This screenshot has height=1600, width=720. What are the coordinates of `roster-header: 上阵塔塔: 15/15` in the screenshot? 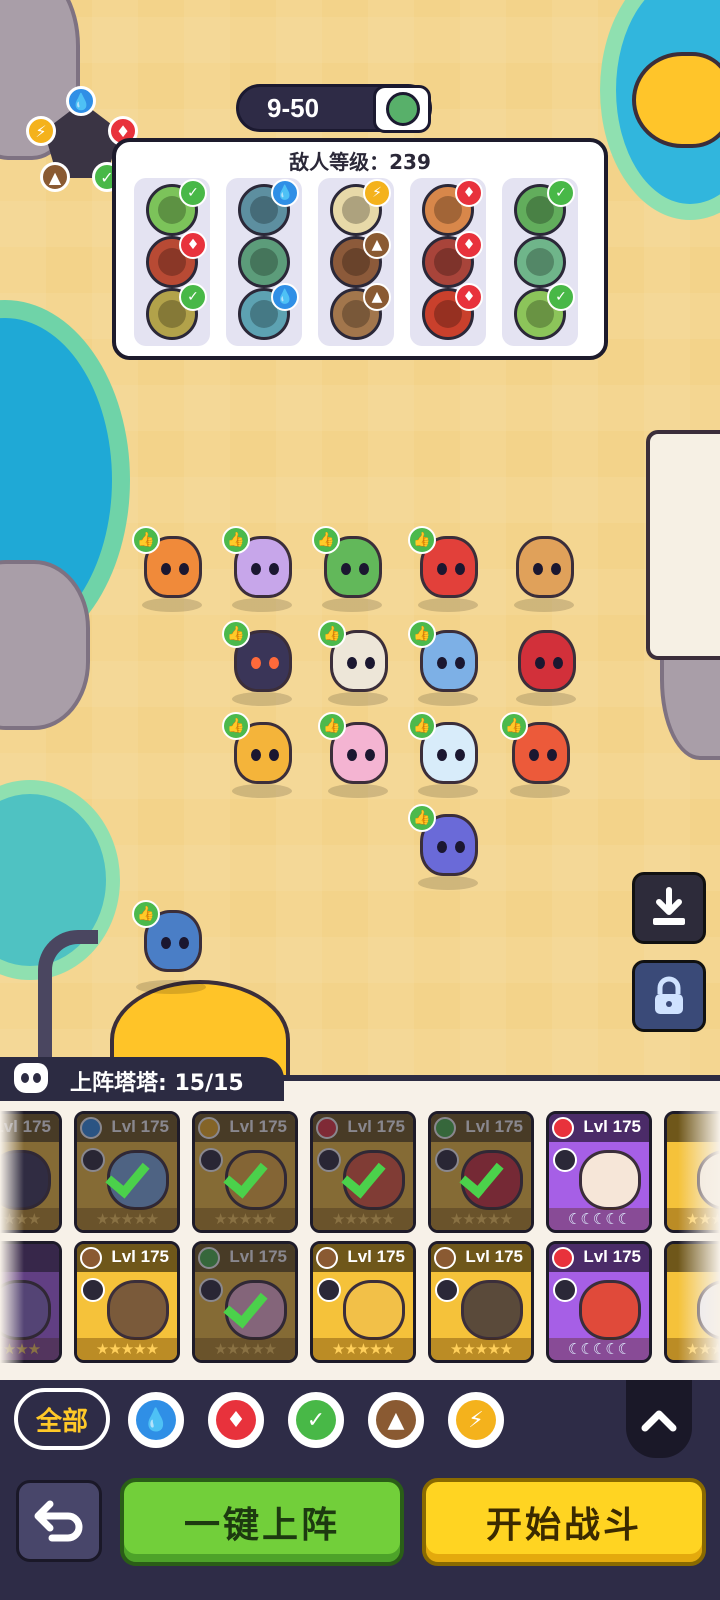 It's located at (142, 1079).